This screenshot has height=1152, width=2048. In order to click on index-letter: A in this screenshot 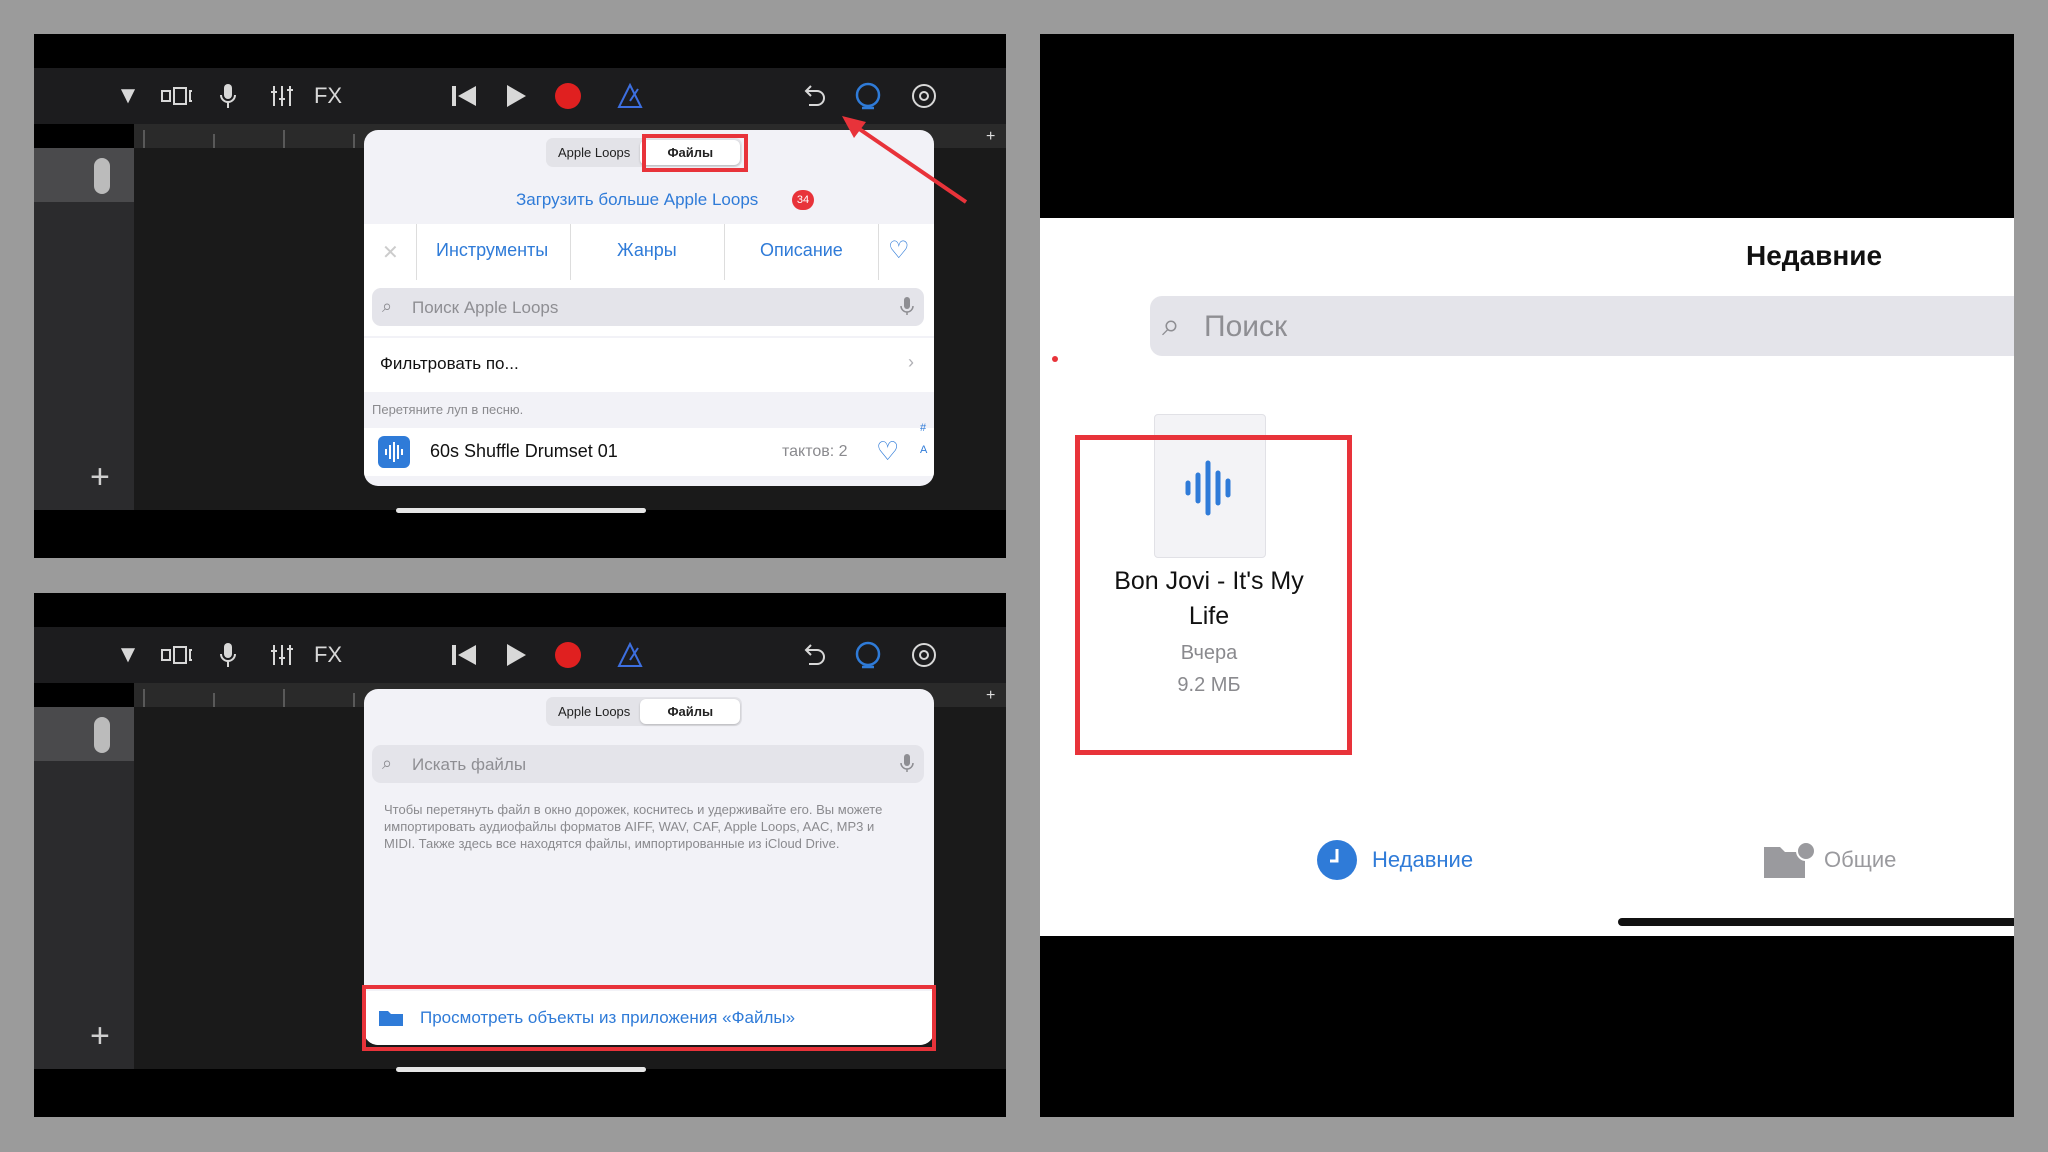, I will do `click(923, 450)`.